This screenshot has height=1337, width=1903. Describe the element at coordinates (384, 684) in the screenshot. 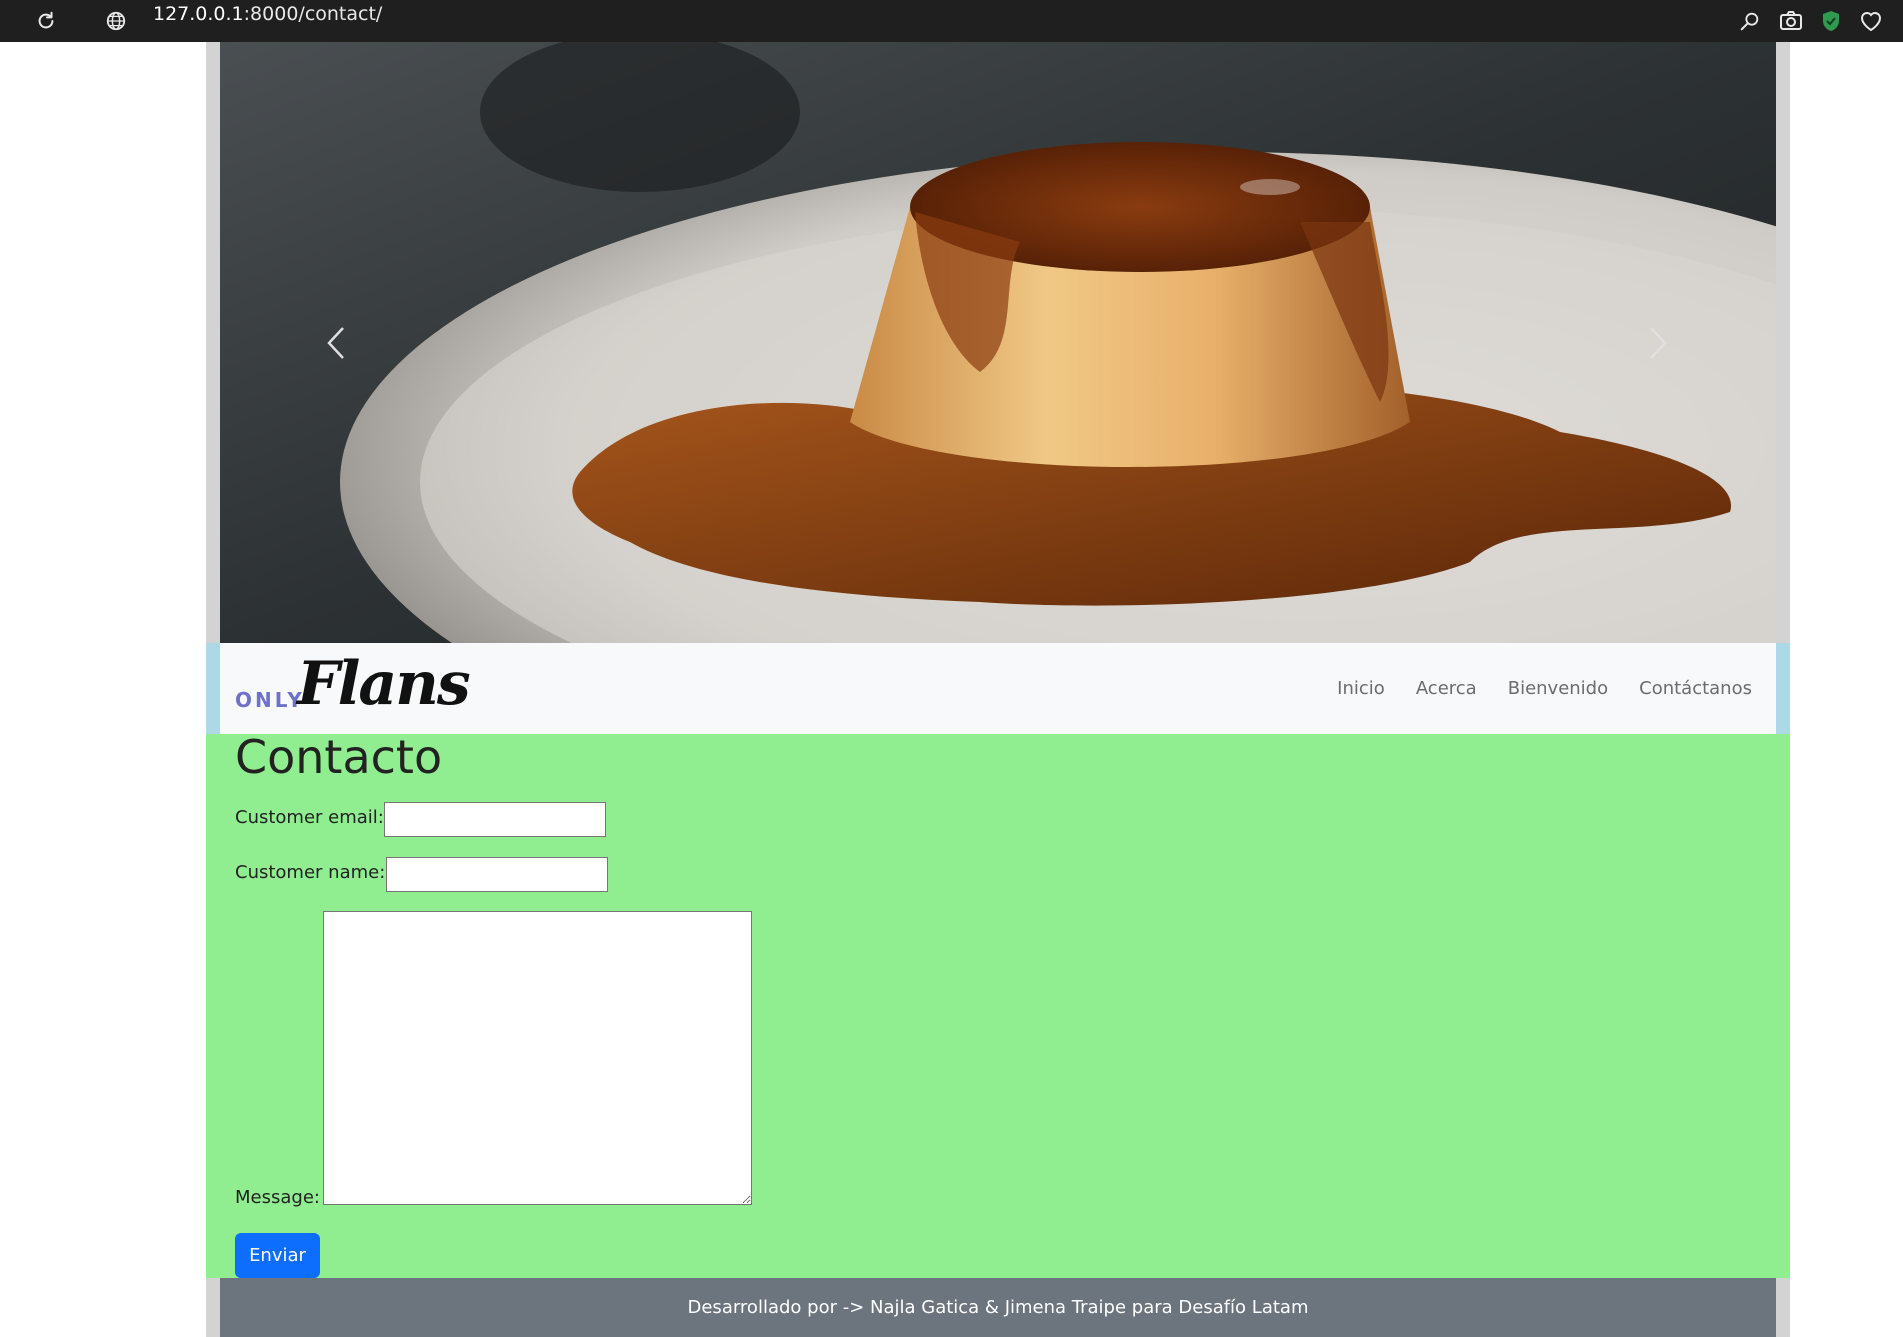

I see `logo-flans-text: Flans` at that location.